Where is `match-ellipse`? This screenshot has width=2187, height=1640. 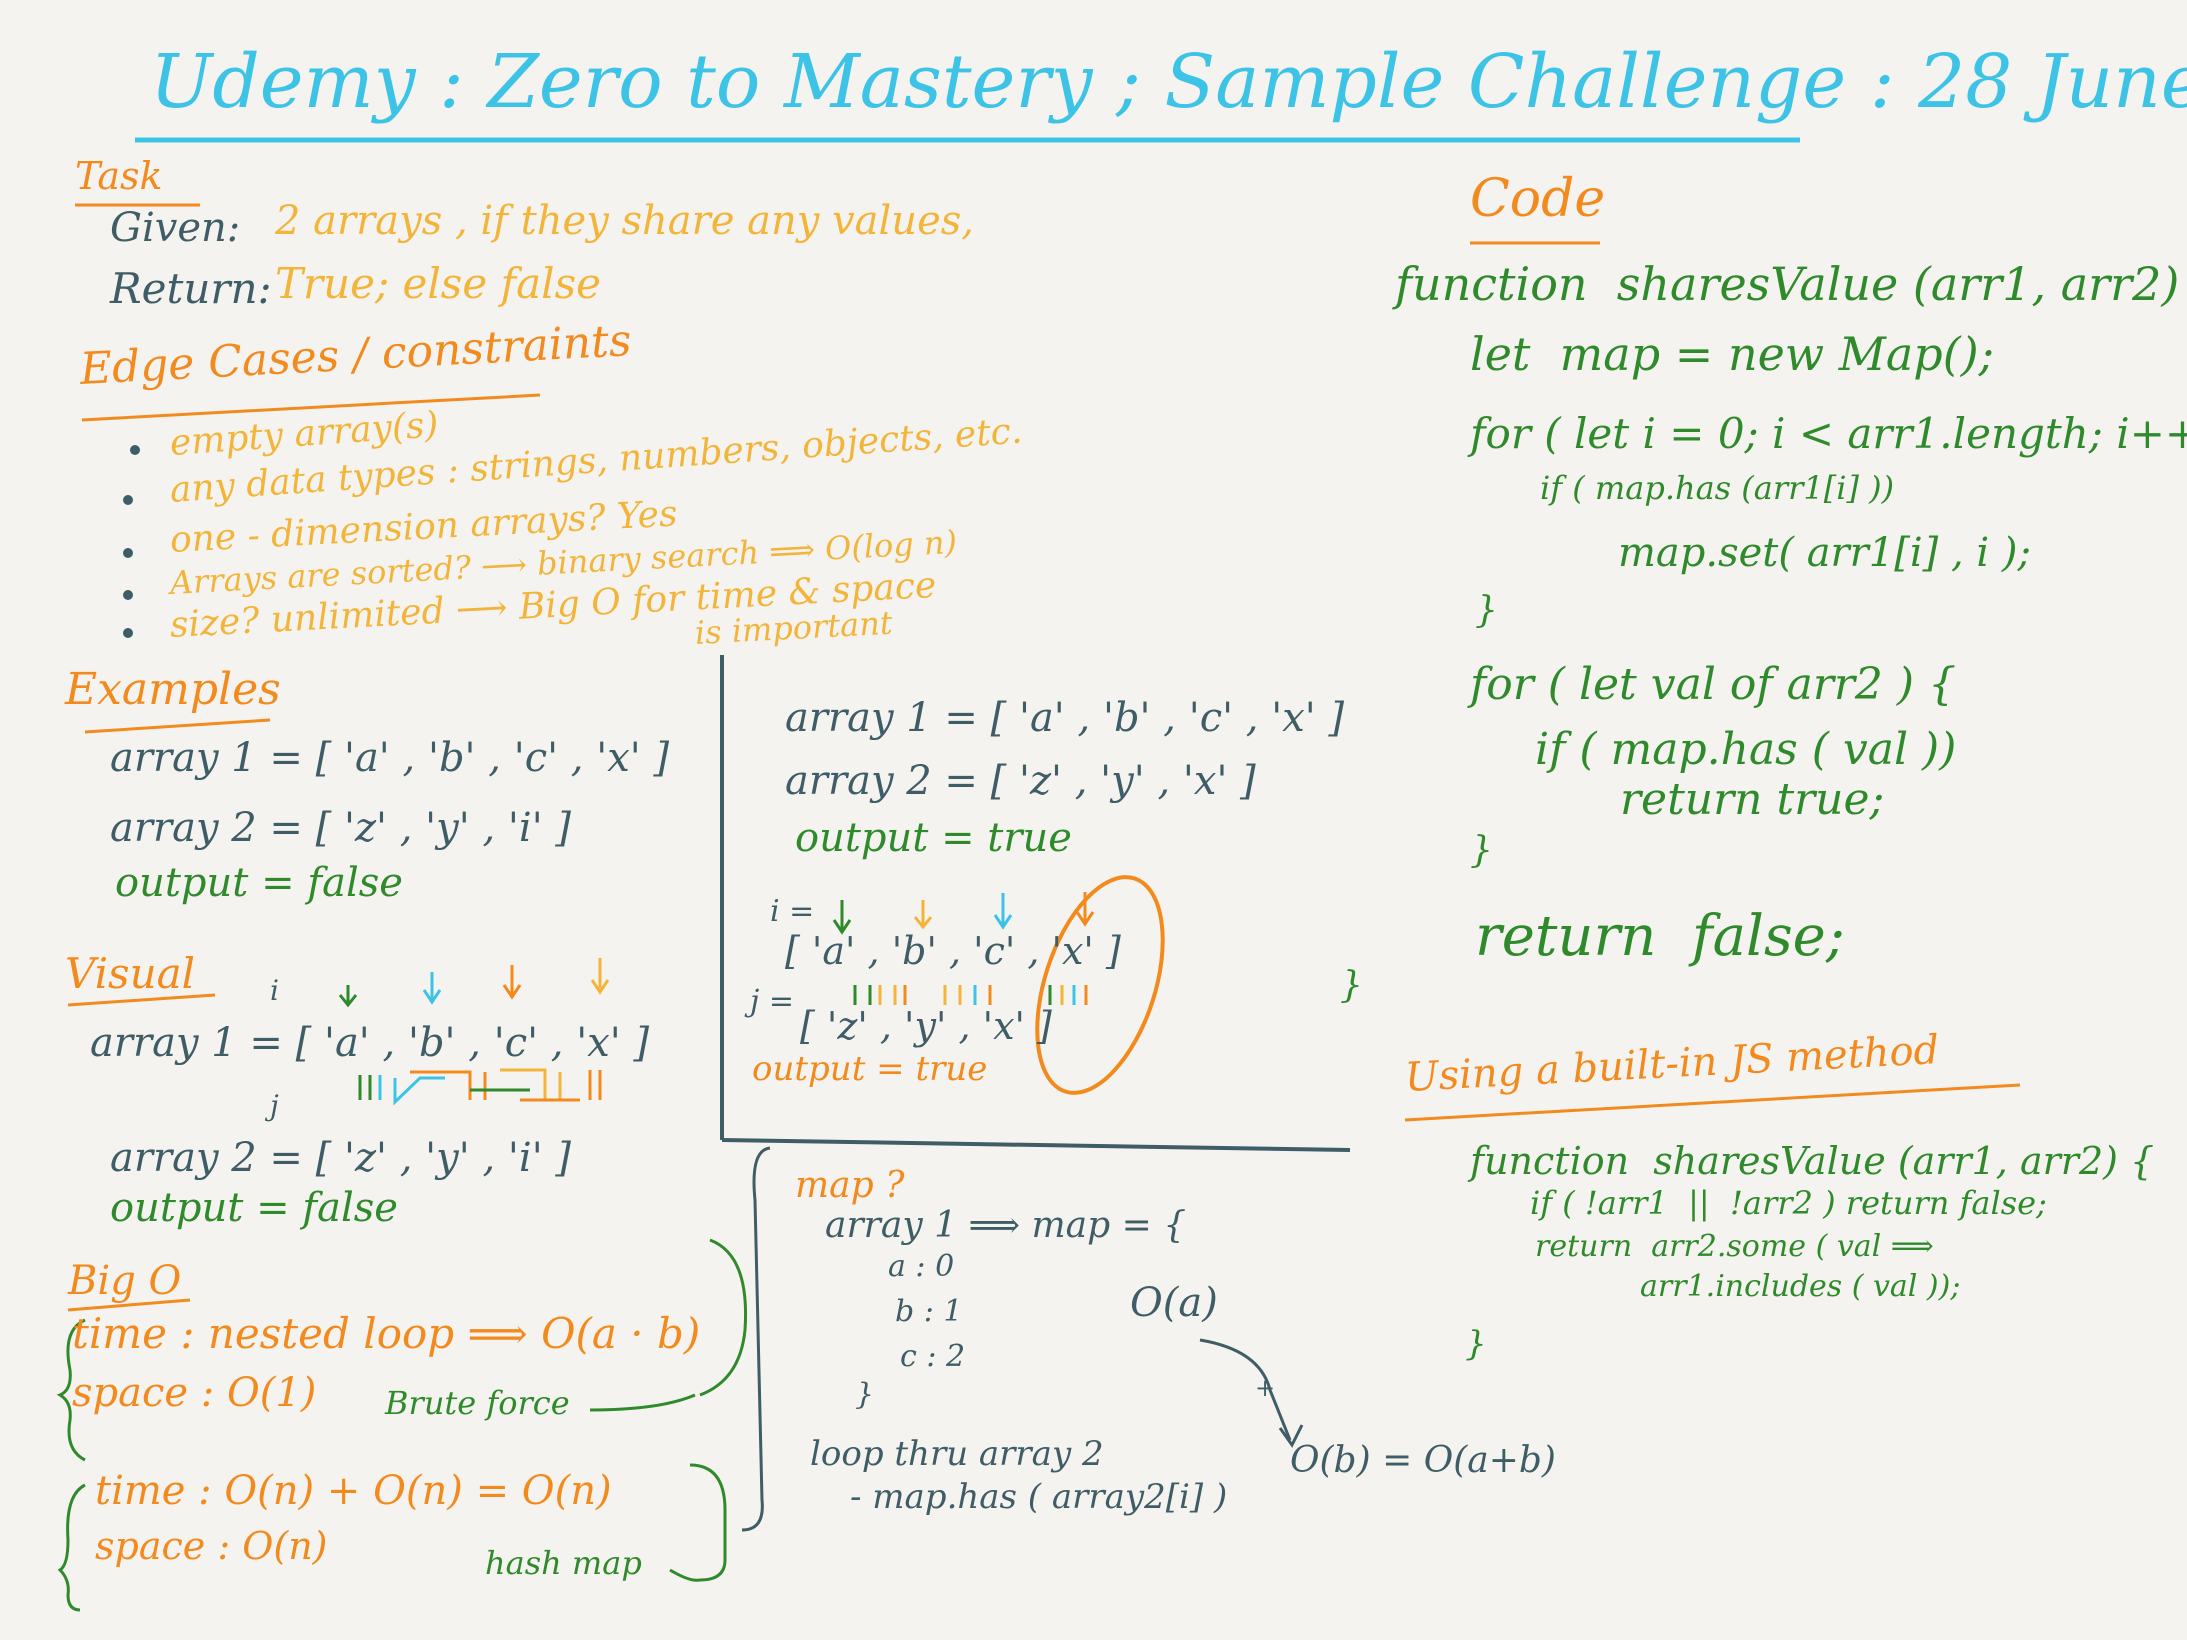 match-ellipse is located at coordinates (1100, 985).